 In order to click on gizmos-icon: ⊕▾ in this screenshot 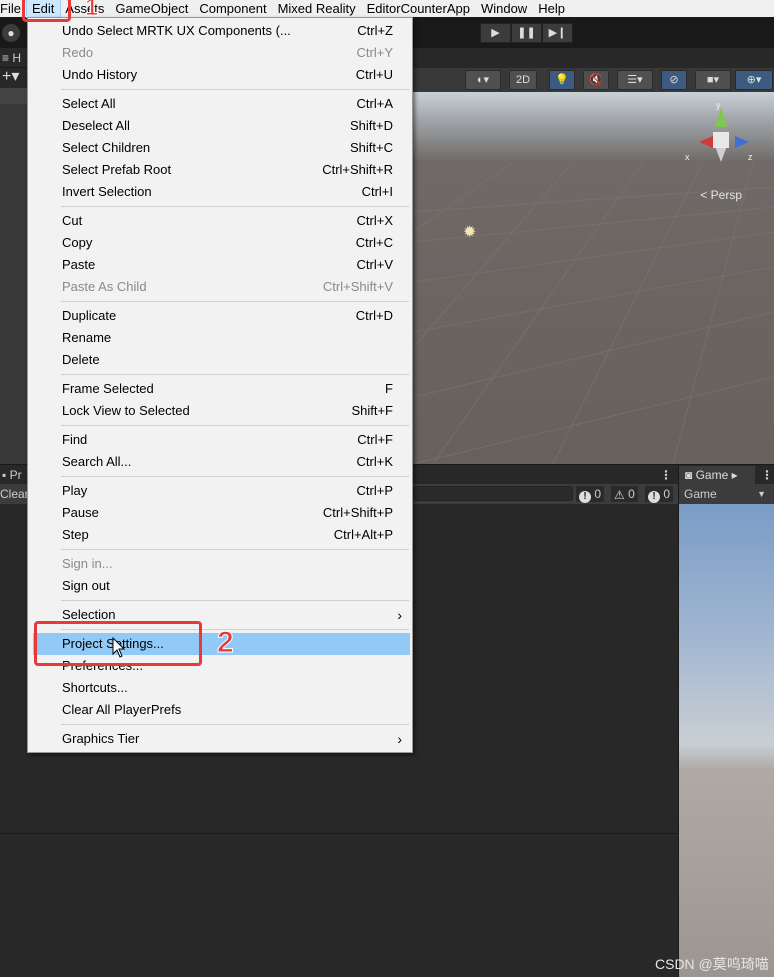, I will do `click(754, 80)`.